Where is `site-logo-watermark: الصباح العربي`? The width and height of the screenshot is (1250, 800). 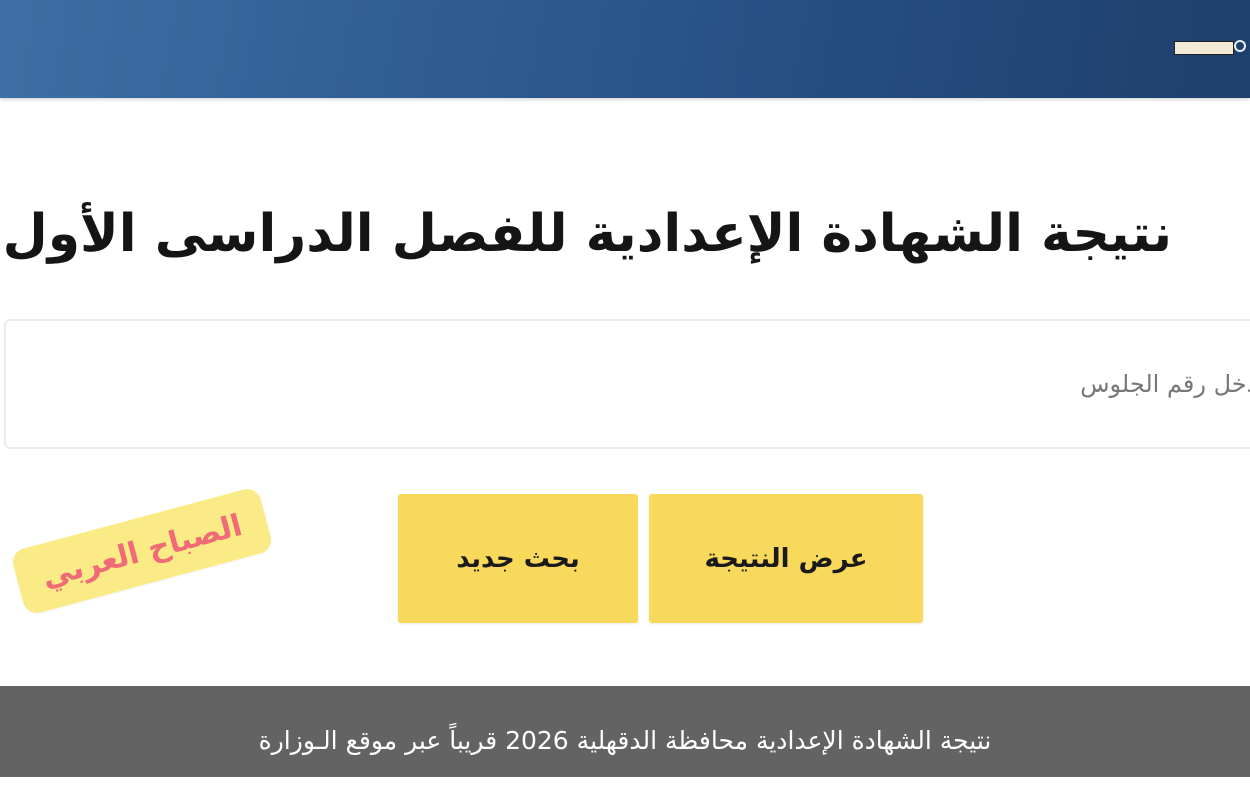
site-logo-watermark: الصباح العربي is located at coordinates (142, 551).